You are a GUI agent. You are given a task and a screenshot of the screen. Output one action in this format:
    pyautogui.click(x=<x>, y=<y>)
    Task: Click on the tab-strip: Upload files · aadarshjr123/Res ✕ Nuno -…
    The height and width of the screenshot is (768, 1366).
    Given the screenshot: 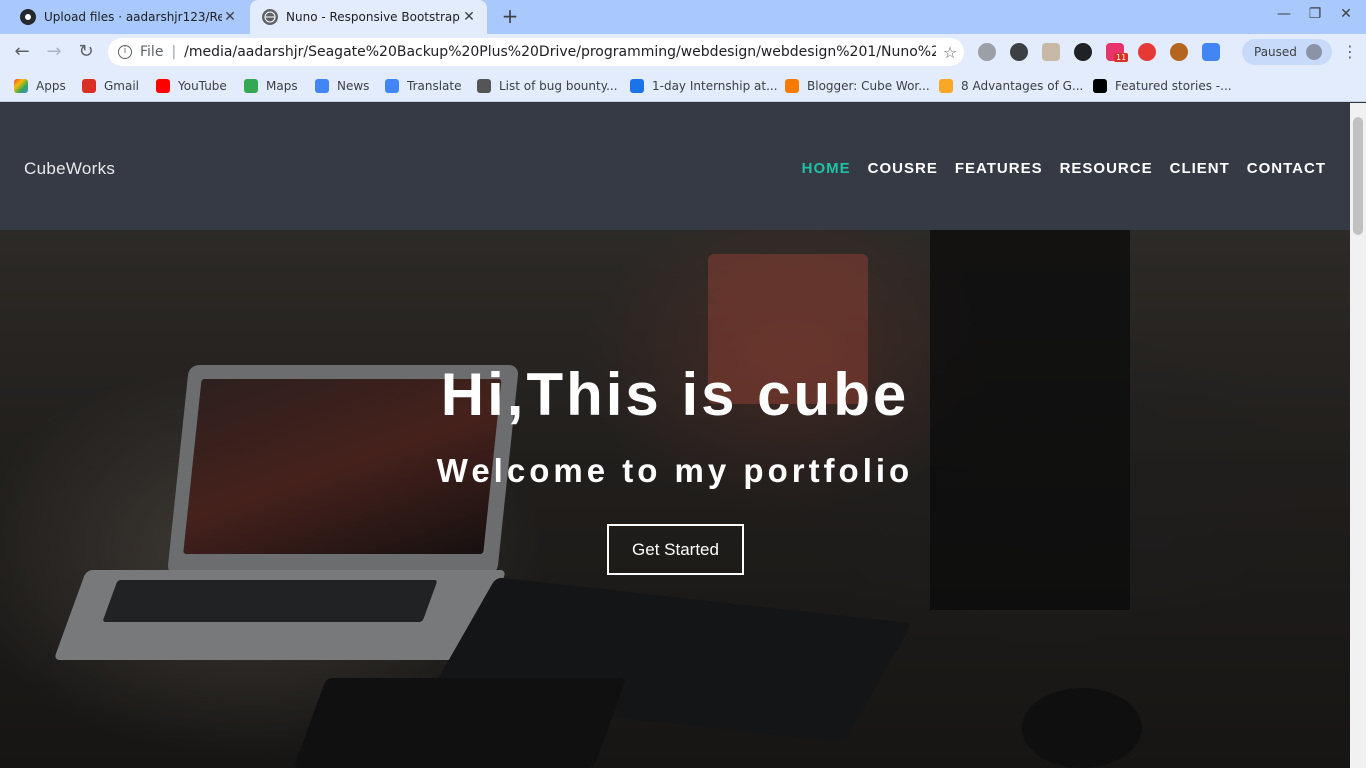 What is the action you would take?
    pyautogui.click(x=683, y=17)
    